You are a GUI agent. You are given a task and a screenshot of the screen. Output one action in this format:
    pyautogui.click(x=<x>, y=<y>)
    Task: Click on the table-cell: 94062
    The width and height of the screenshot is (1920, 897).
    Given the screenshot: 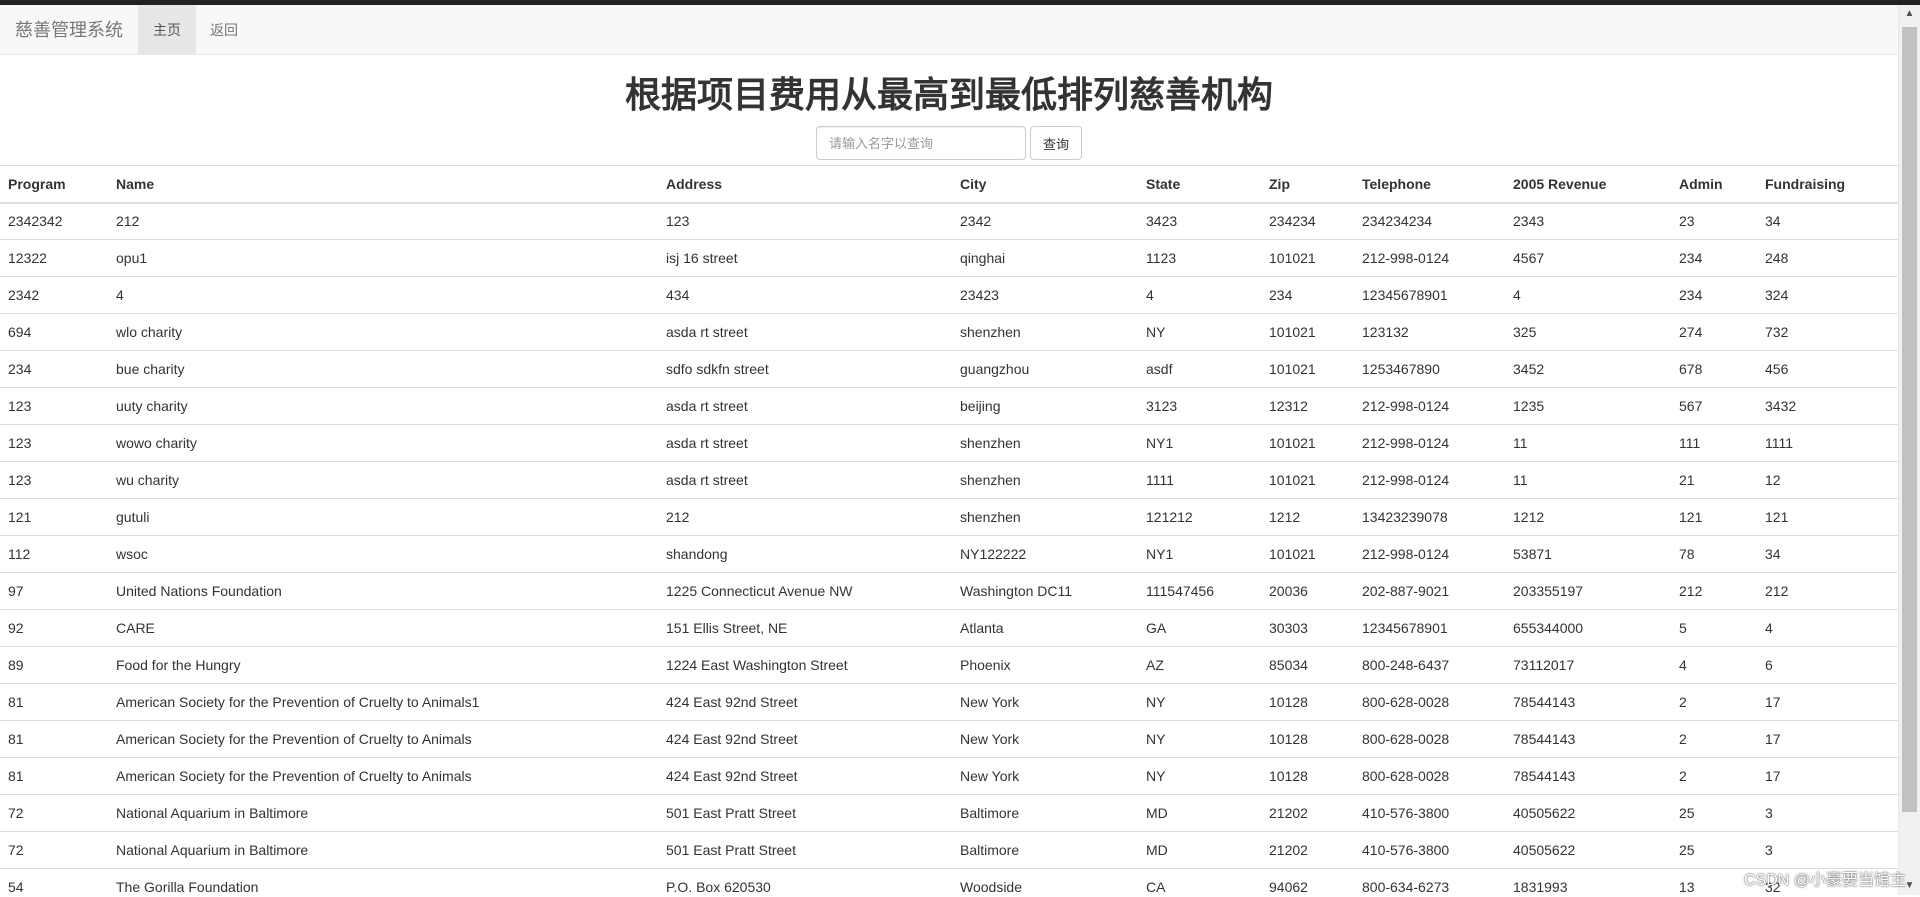 What is the action you would take?
    pyautogui.click(x=1307, y=881)
    